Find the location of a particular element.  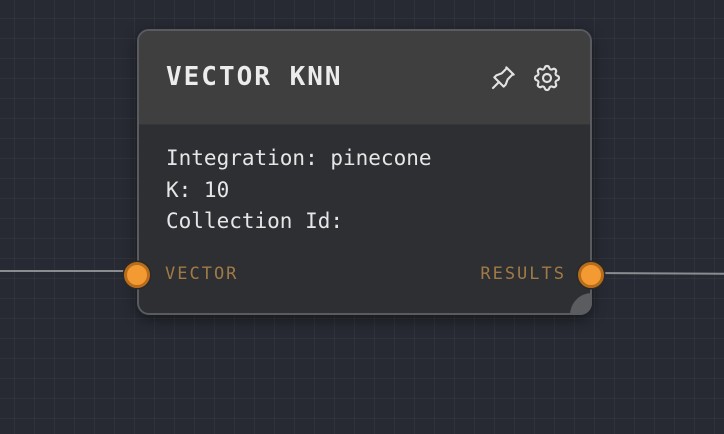

output-port-results is located at coordinates (591, 275).